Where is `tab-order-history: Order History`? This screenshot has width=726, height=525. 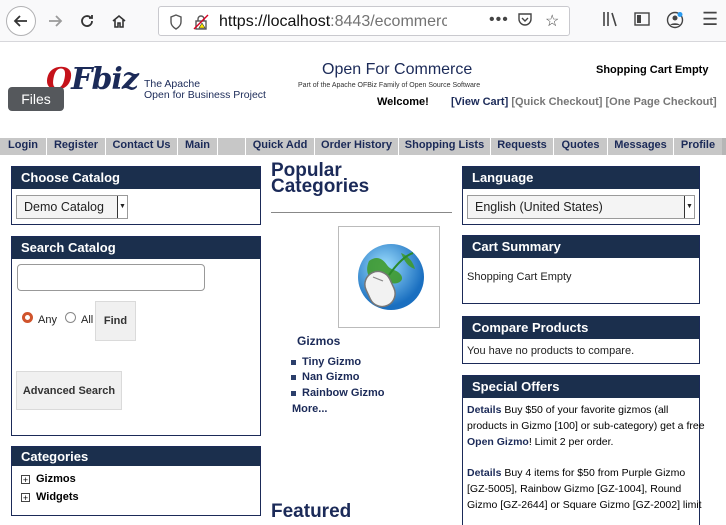 tab-order-history: Order History is located at coordinates (356, 146).